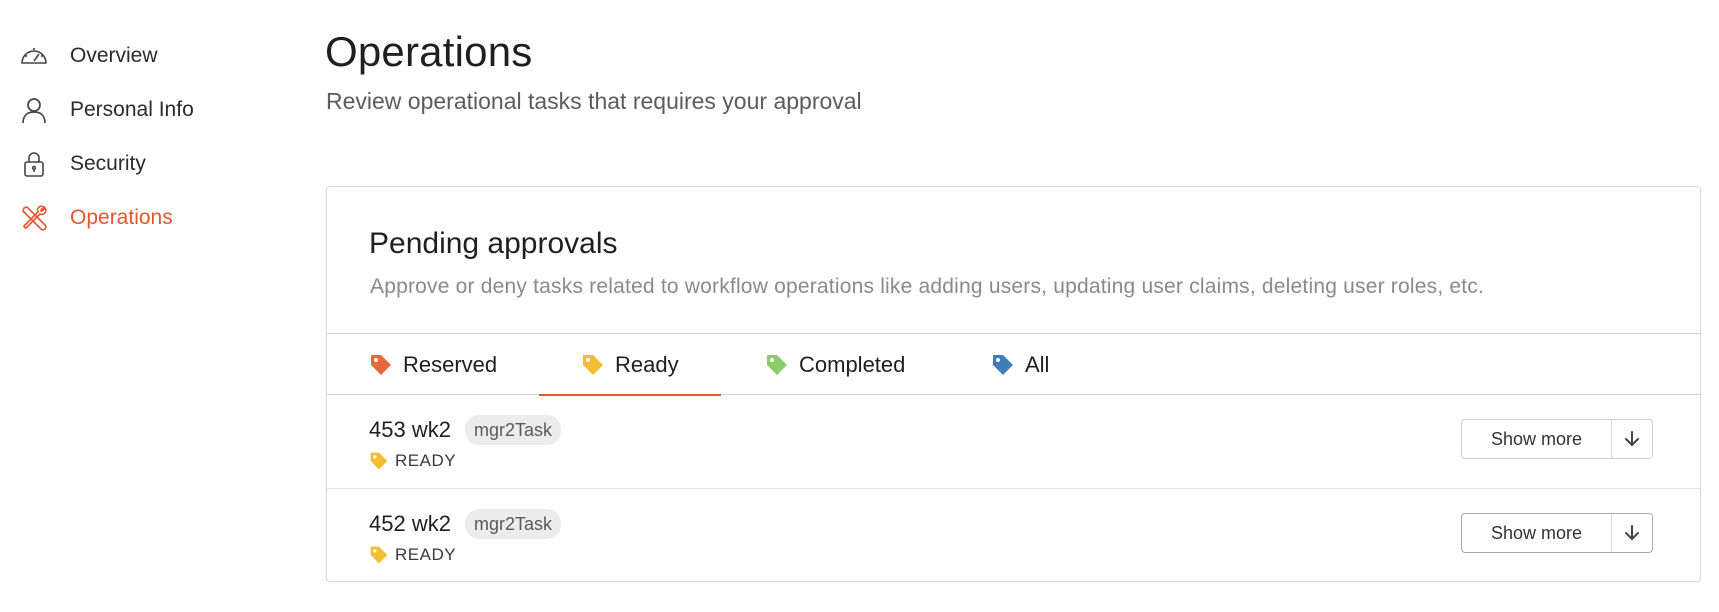 The height and width of the screenshot is (612, 1719). What do you see at coordinates (410, 523) in the screenshot?
I see `task-name: 452 wk2` at bounding box center [410, 523].